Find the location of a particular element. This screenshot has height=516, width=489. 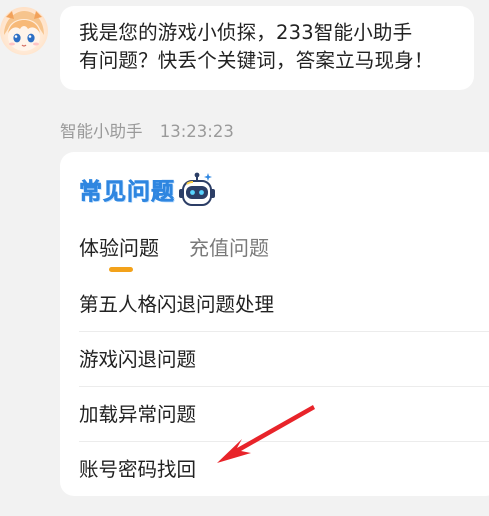

greeting-line-1: 我是您的游戏小侦探，233智能小助手 is located at coordinates (246, 32).